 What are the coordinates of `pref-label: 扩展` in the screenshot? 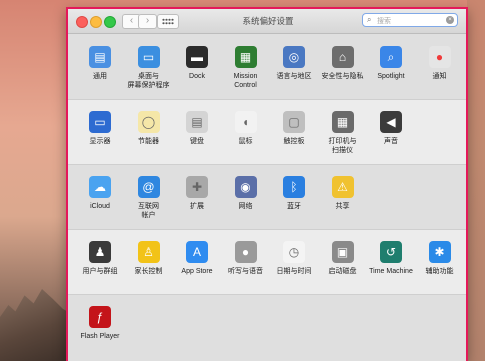 It's located at (197, 206).